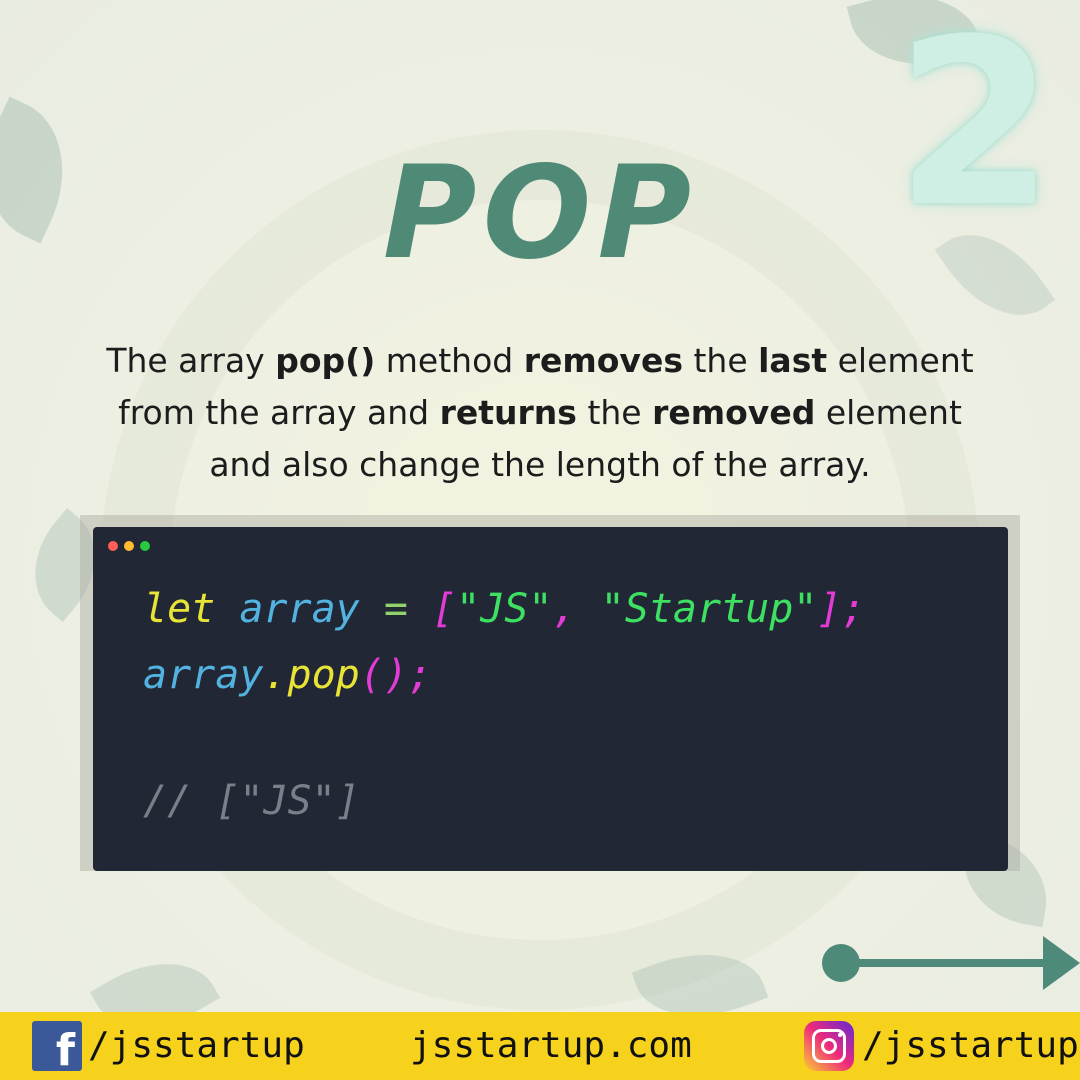 The height and width of the screenshot is (1080, 1080). I want to click on footer: f /jsstartup jsstartup.com /jsstartup, so click(540, 1046).